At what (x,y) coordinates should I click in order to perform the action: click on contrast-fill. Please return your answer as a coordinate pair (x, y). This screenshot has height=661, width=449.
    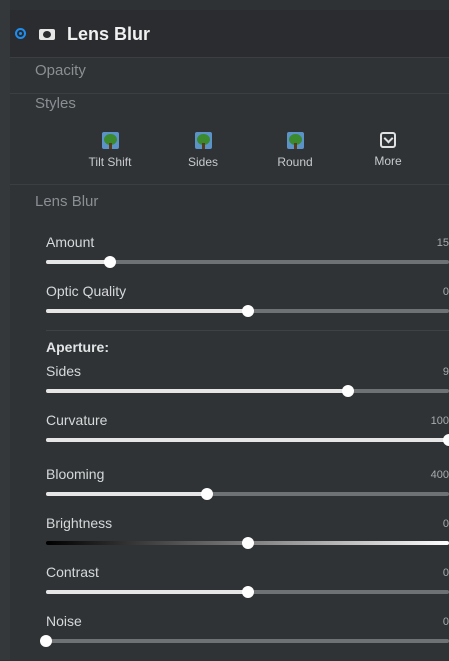
    Looking at the image, I should click on (147, 592).